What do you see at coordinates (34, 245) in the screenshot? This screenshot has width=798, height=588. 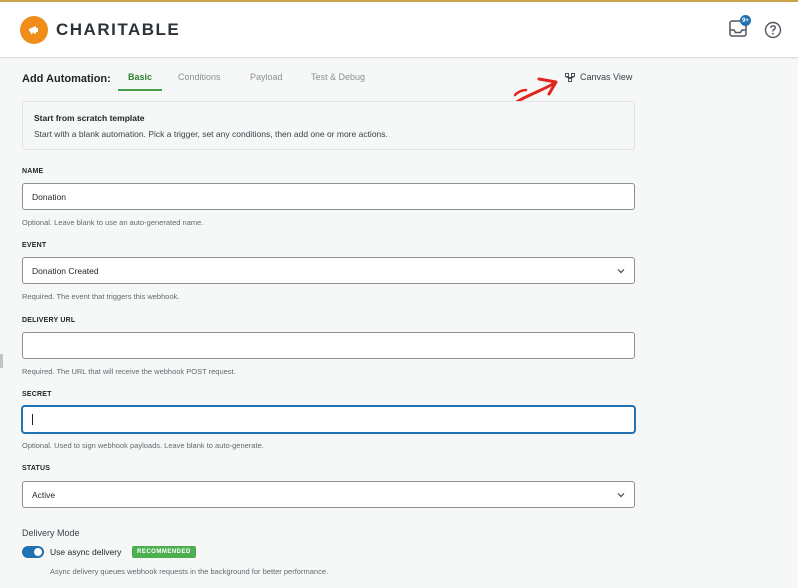 I see `event-label: EVENT` at bounding box center [34, 245].